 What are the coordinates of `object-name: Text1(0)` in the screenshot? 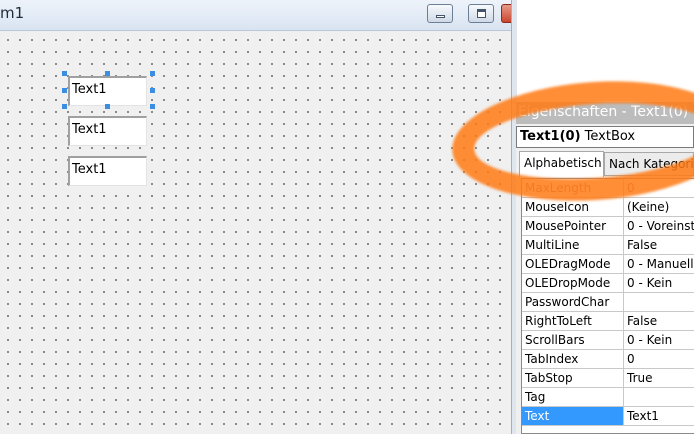 It's located at (550, 136).